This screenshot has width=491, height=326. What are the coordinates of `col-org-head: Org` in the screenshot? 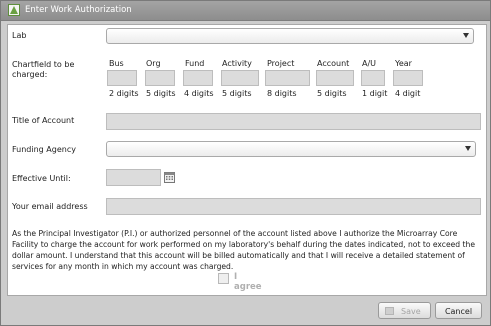 It's located at (153, 63).